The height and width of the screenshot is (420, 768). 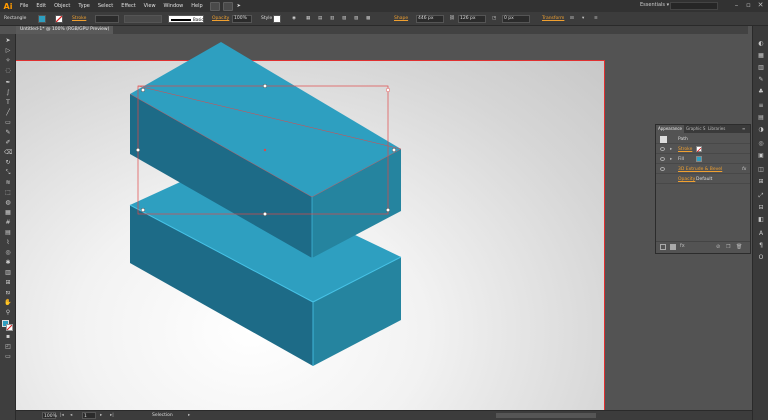 I want to click on stroke-row-swatch, so click(x=699, y=149).